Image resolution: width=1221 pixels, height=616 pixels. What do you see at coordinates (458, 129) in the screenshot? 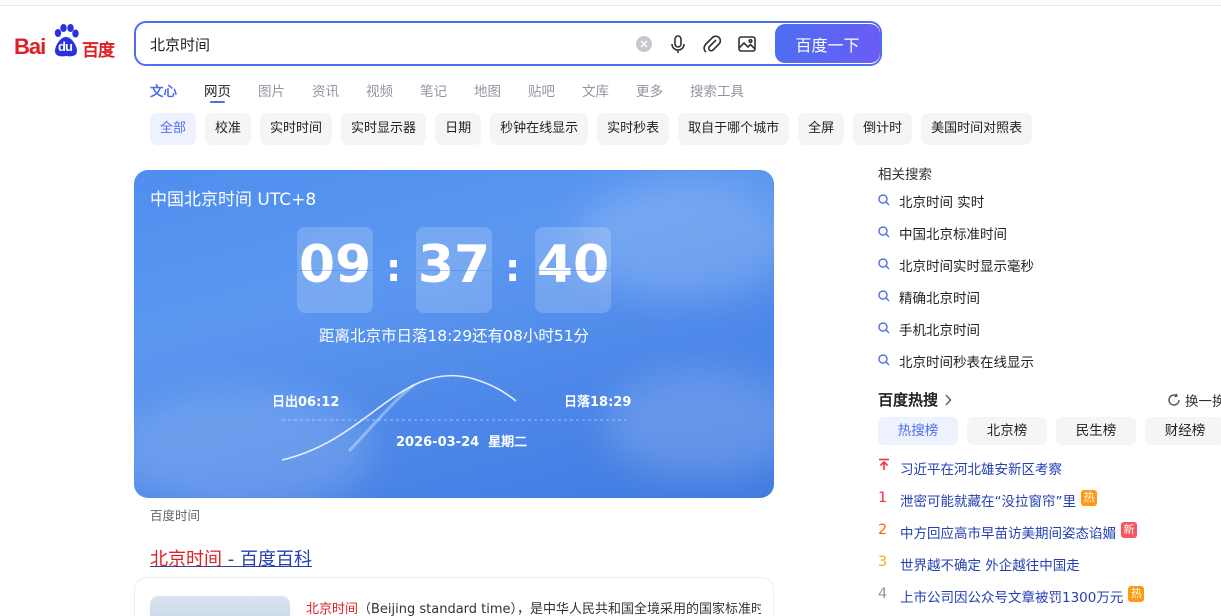
I see `chip-date: 日期` at bounding box center [458, 129].